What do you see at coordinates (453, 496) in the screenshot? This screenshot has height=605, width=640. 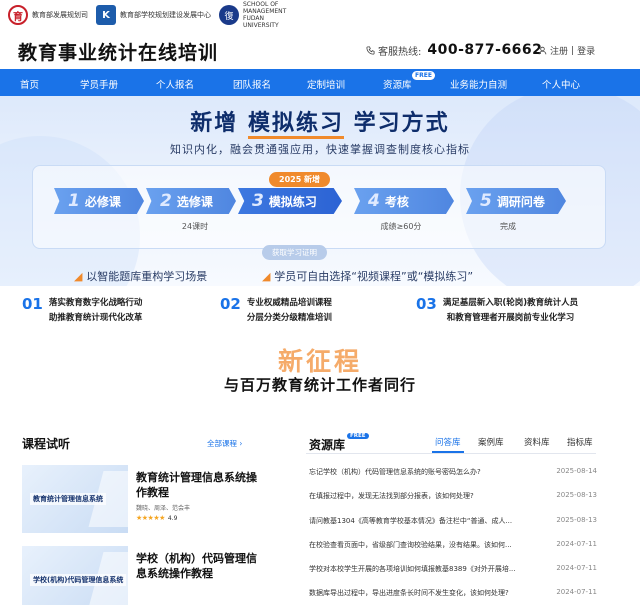 I see `list-item: 在填报过程中，发现无法找到部分报表，该如何处理? 2025-08-13` at bounding box center [453, 496].